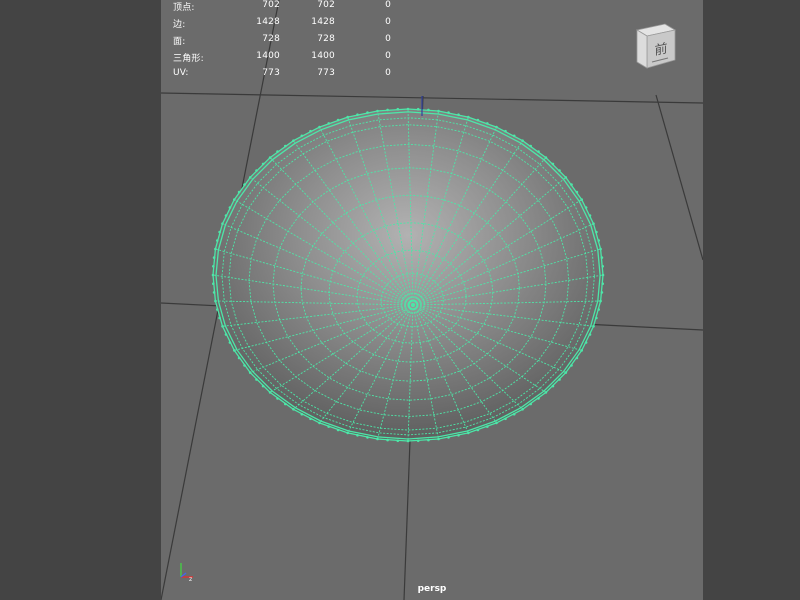  What do you see at coordinates (288, 59) in the screenshot?
I see `hud-row-triangles: 三角形: 1400 1400 0` at bounding box center [288, 59].